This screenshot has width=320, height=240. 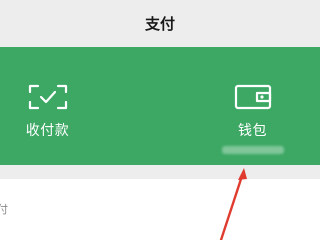 I want to click on wallet-icon, so click(x=252, y=97).